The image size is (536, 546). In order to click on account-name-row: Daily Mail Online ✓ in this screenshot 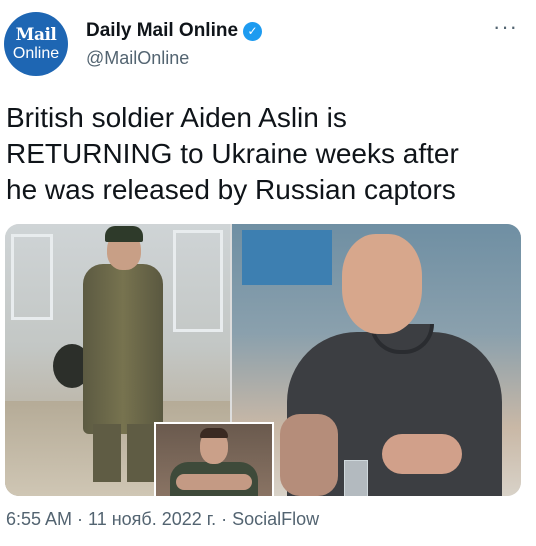, I will do `click(174, 31)`.